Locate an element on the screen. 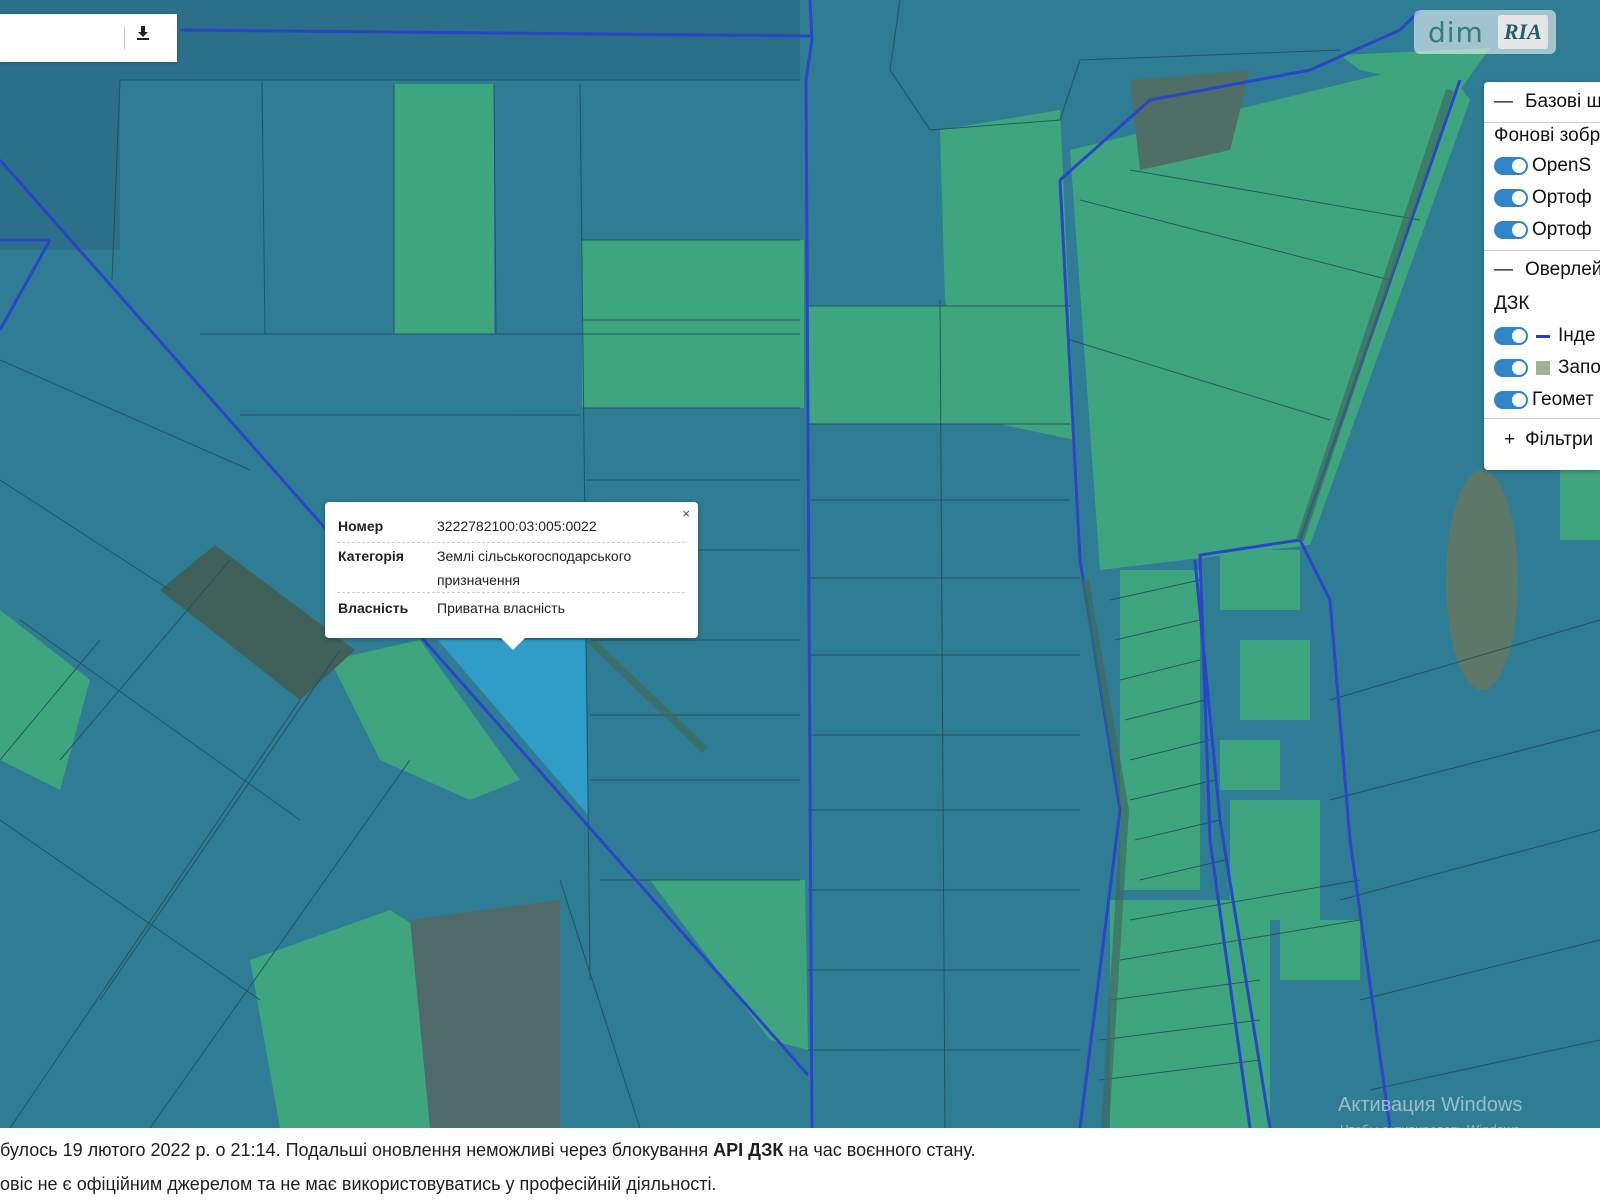  base-layers-header: — Базові ш is located at coordinates (1547, 102).